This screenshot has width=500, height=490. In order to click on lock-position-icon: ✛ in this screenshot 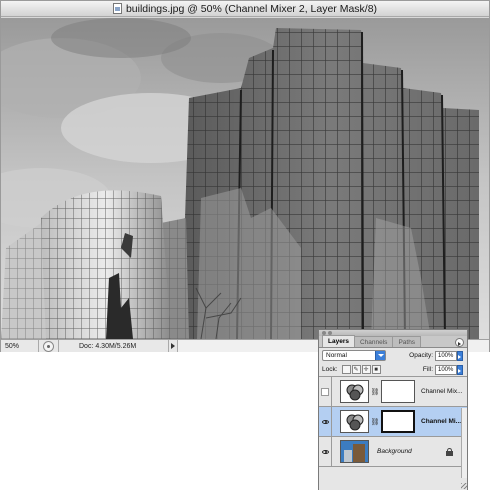, I will do `click(366, 369)`.